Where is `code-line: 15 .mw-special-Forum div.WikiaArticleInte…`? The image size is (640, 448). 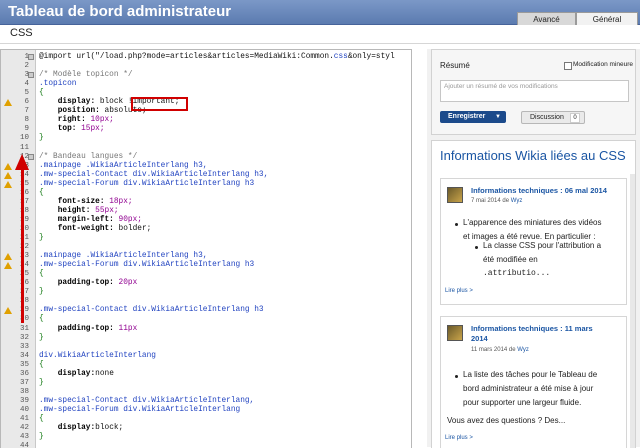 code-line: 15 .mw-special-Forum div.WikiaArticleInte… is located at coordinates (206, 184).